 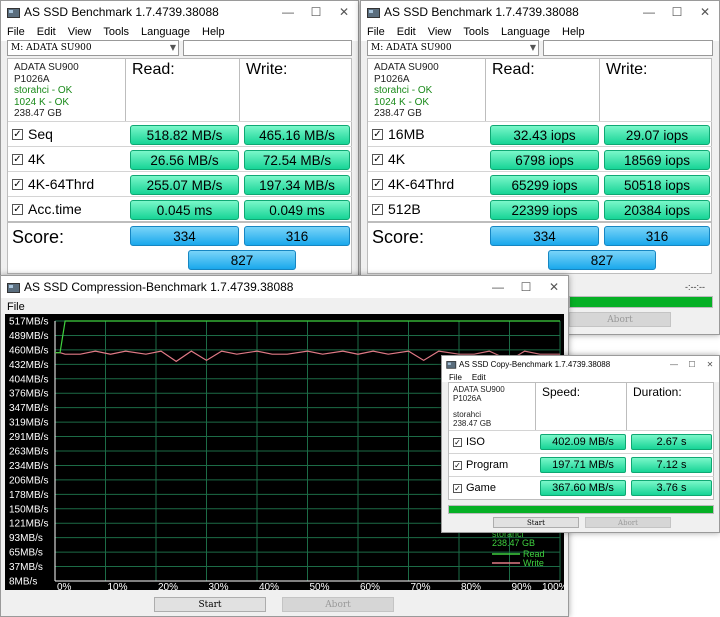 I want to click on score-total: 827, so click(x=242, y=260).